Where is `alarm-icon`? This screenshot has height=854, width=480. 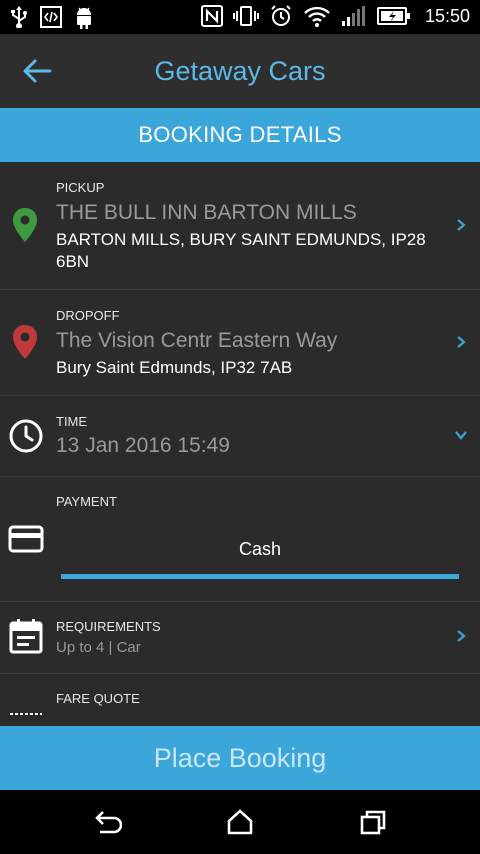 alarm-icon is located at coordinates (281, 15).